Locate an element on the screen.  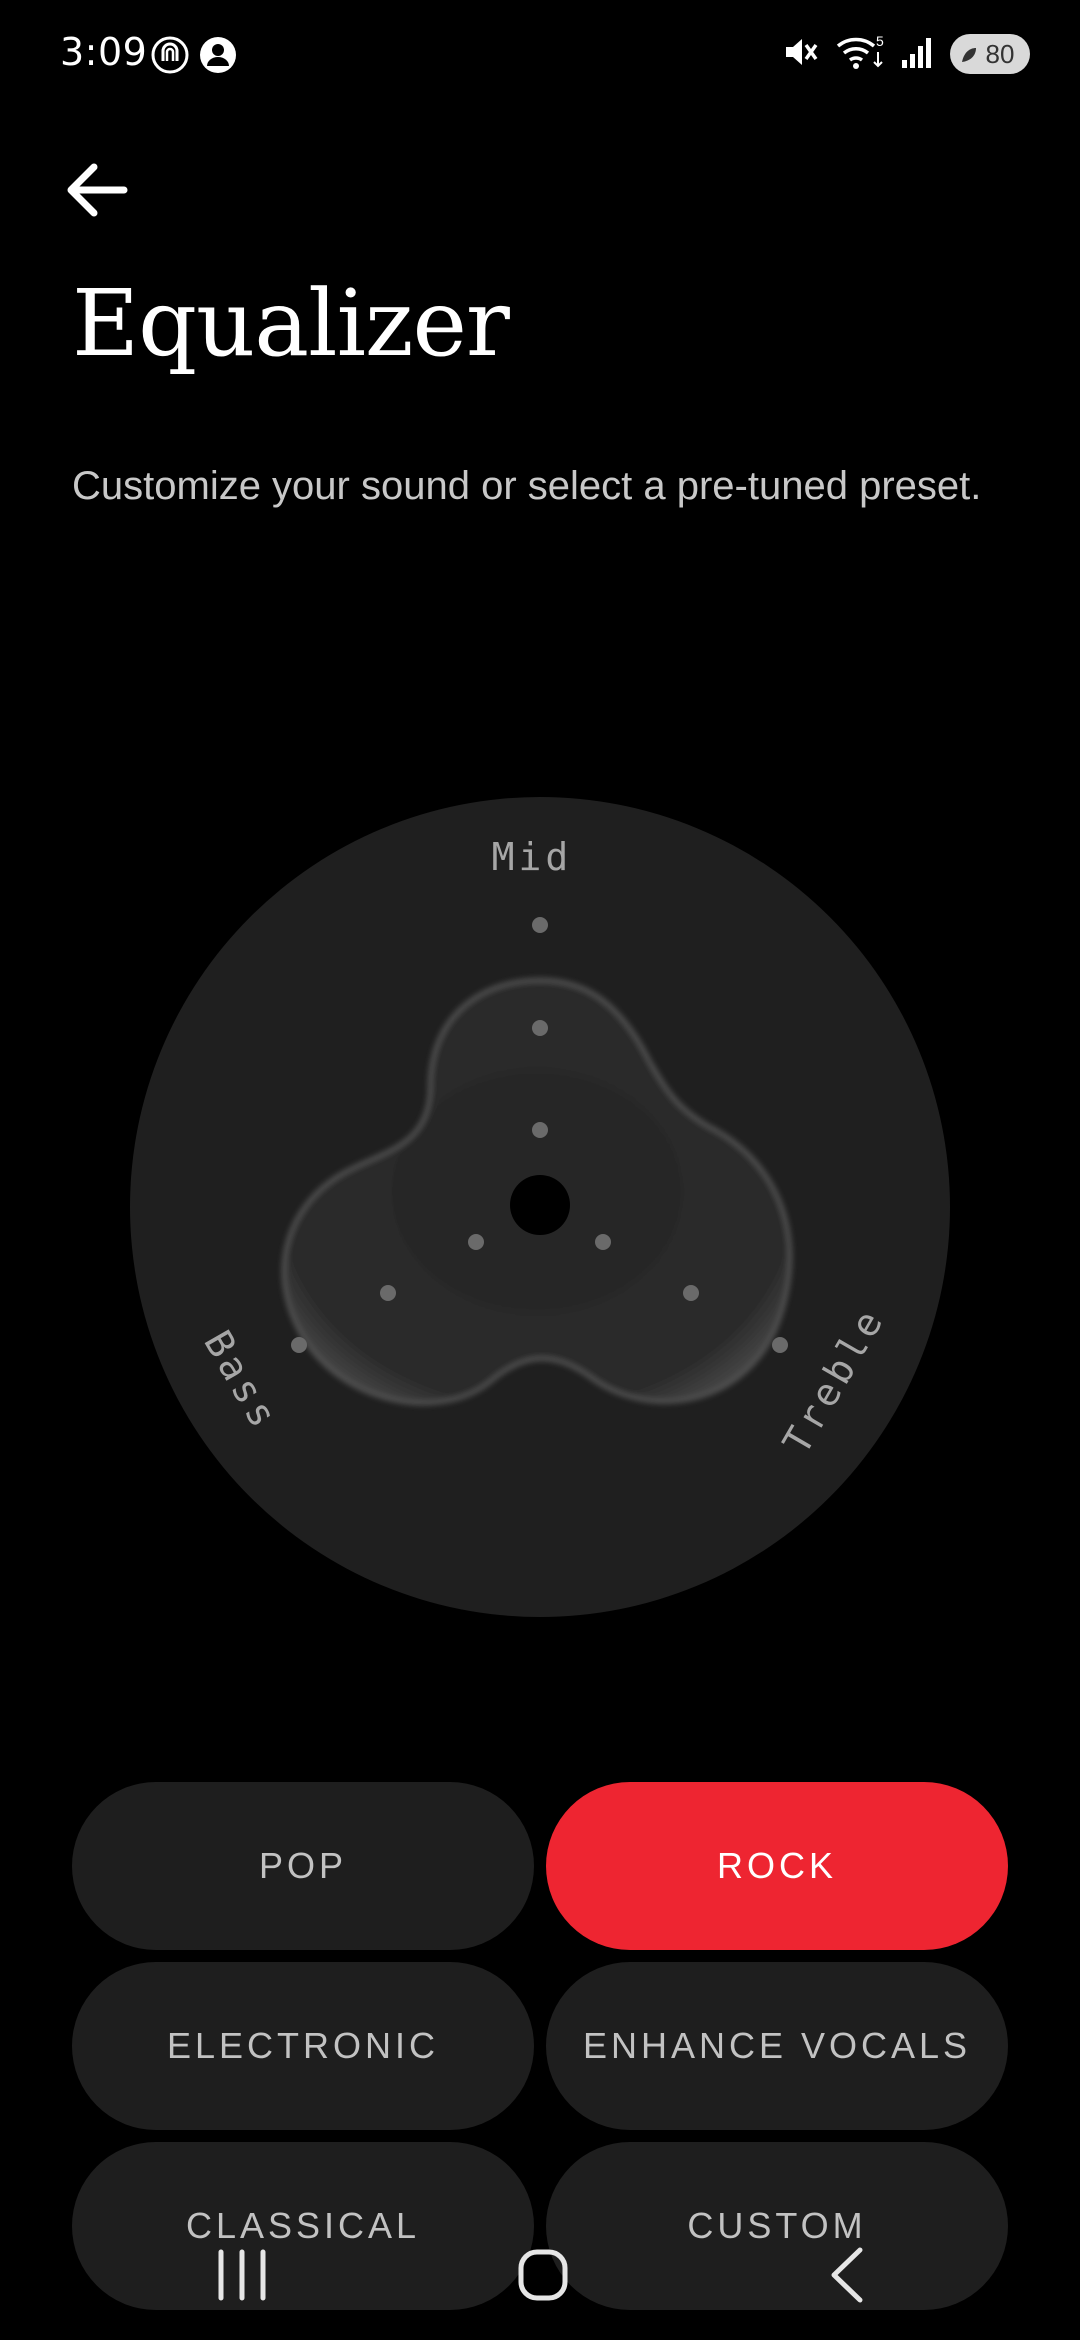
bass-dot-inner is located at coordinates (476, 1242).